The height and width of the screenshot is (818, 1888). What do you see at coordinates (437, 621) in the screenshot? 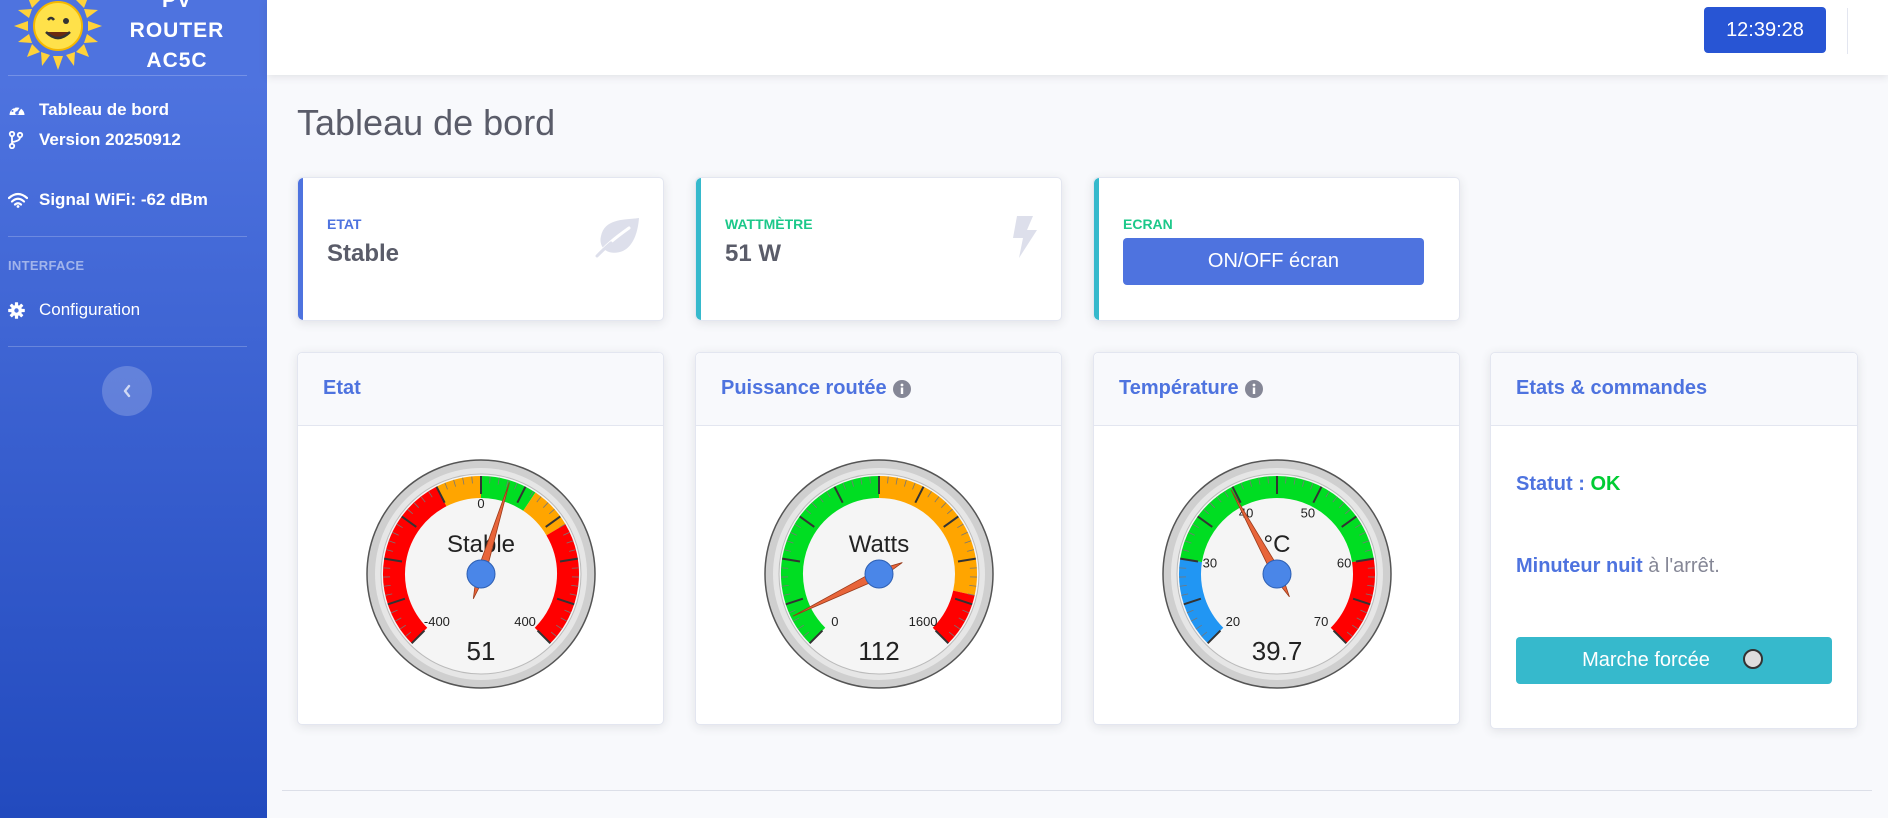
I see `gauge-min-label: -400` at bounding box center [437, 621].